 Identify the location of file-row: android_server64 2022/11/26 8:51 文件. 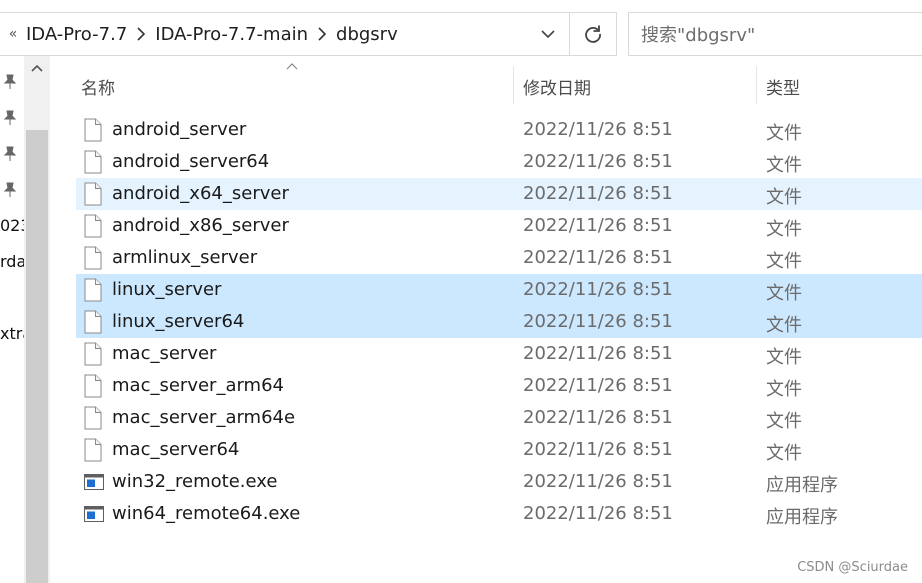
(499, 162).